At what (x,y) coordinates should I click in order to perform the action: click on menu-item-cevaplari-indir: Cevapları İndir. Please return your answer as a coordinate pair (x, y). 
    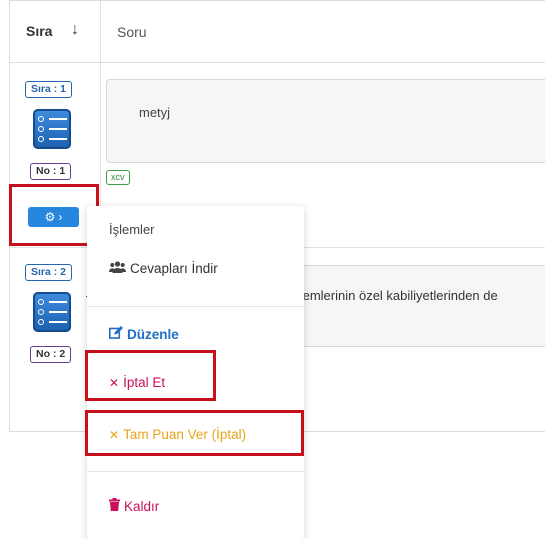
    Looking at the image, I should click on (163, 268).